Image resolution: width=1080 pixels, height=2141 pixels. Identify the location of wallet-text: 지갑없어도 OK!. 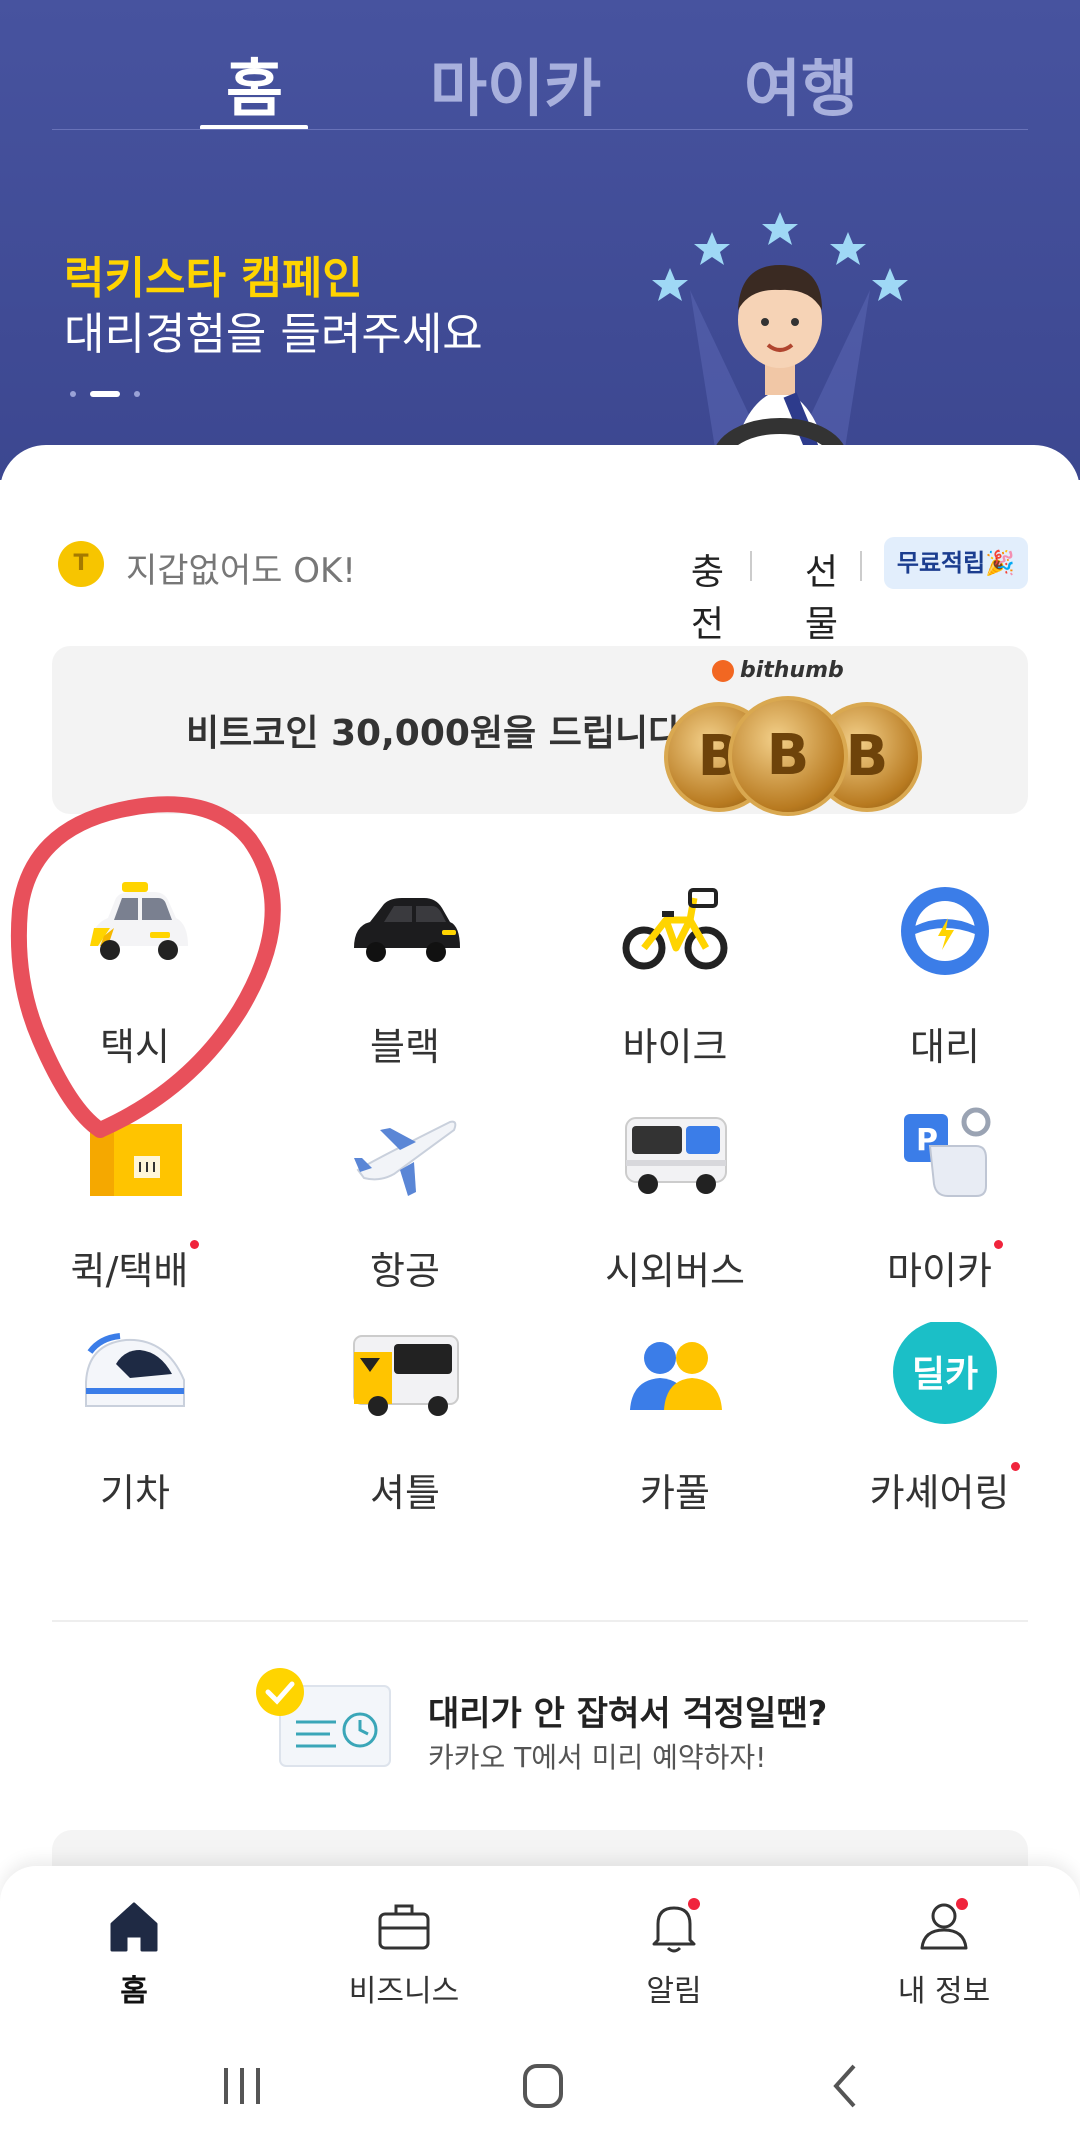
(241, 567).